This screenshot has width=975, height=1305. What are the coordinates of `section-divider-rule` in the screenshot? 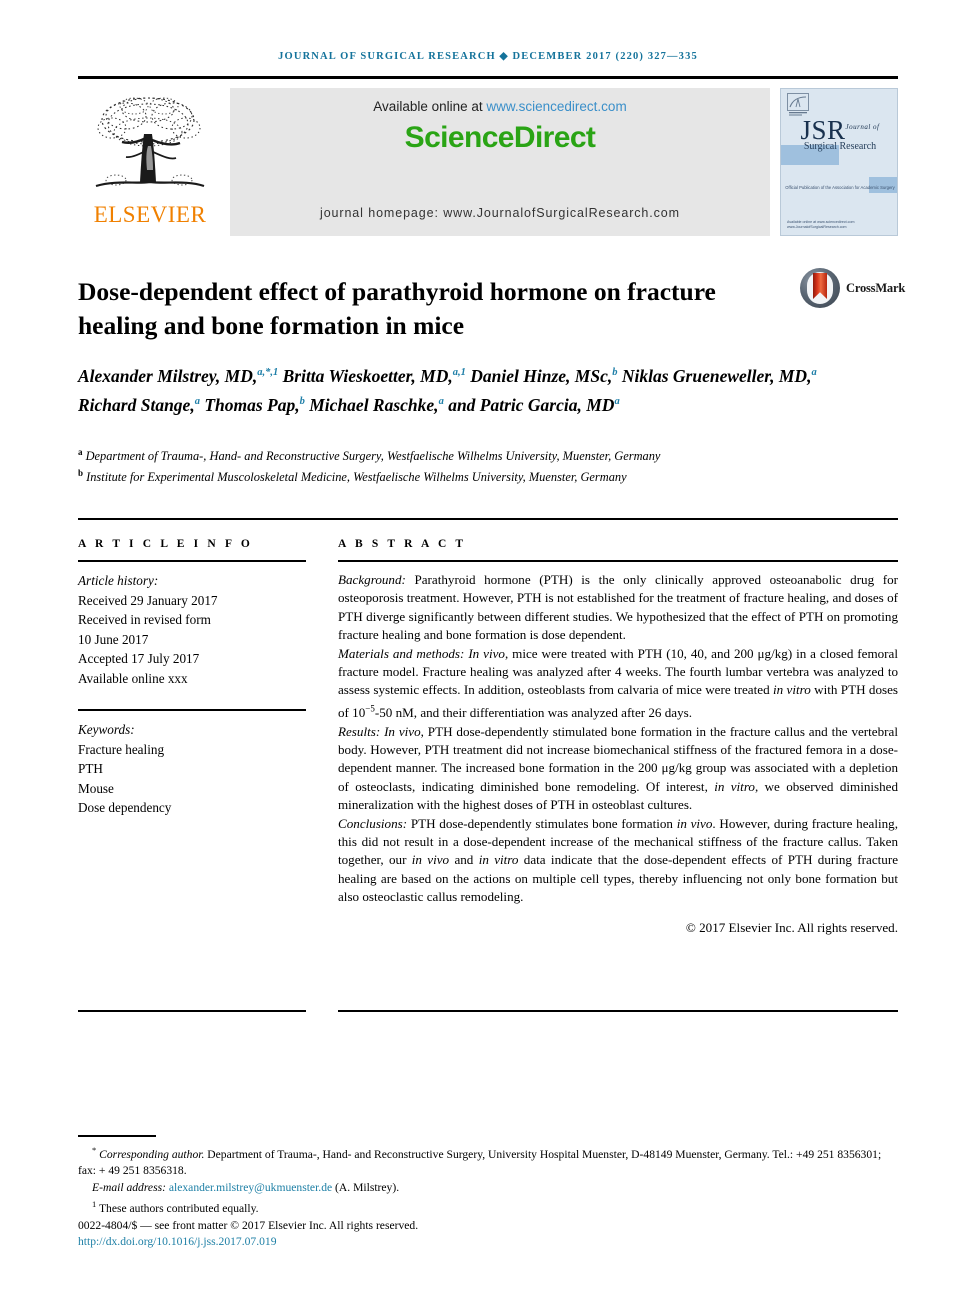 It's located at (488, 519).